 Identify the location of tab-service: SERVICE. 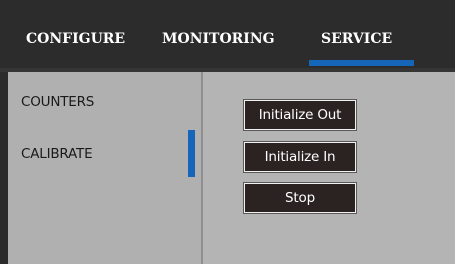
(356, 41).